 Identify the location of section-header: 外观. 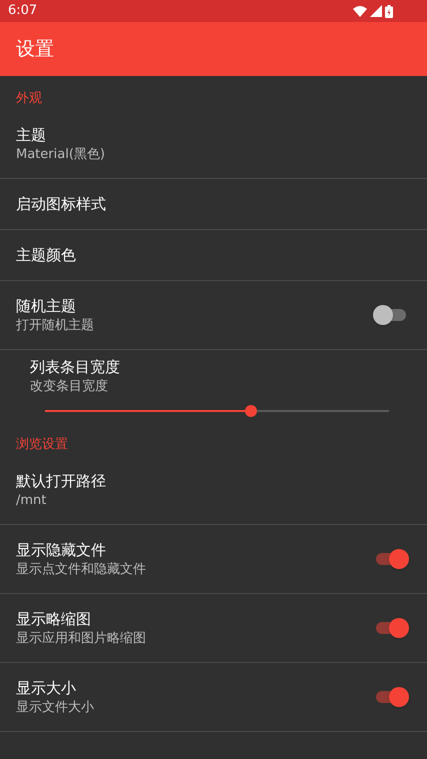
(29, 99).